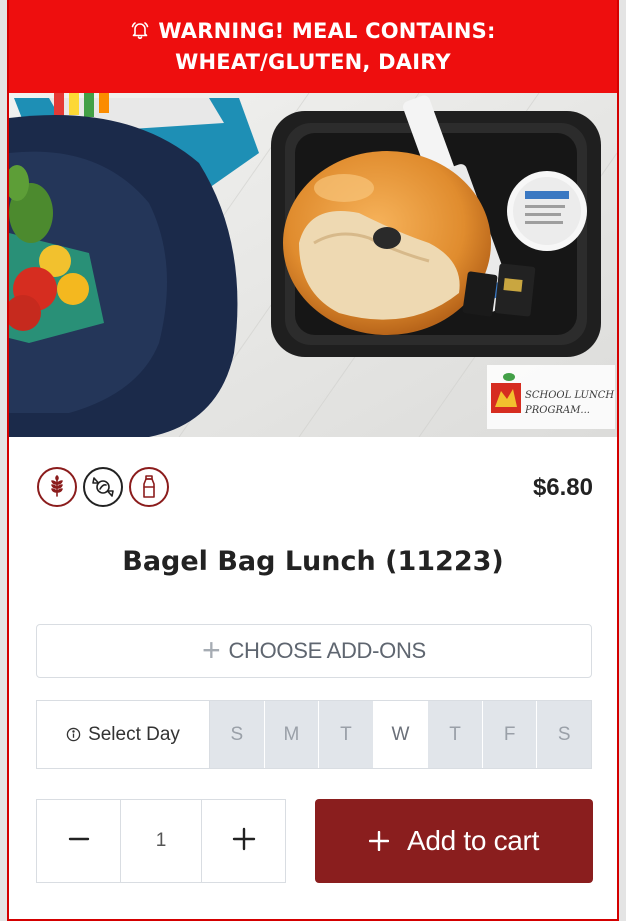 The height and width of the screenshot is (921, 626). I want to click on add-ons-label: CHOOSE ADD-ONS, so click(327, 650).